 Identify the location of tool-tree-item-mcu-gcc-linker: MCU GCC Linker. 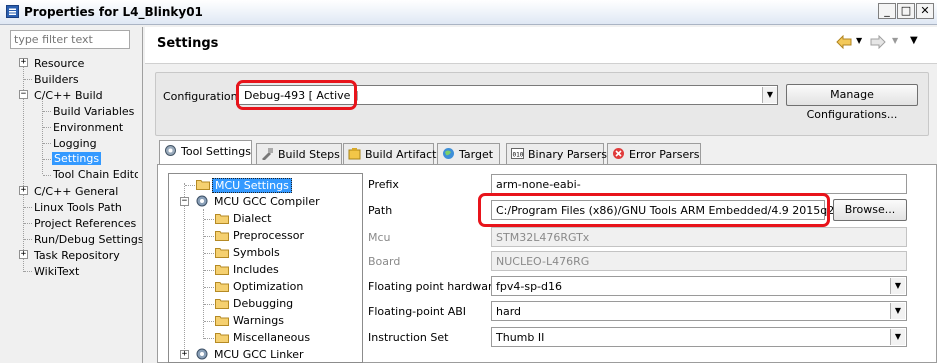
(259, 354).